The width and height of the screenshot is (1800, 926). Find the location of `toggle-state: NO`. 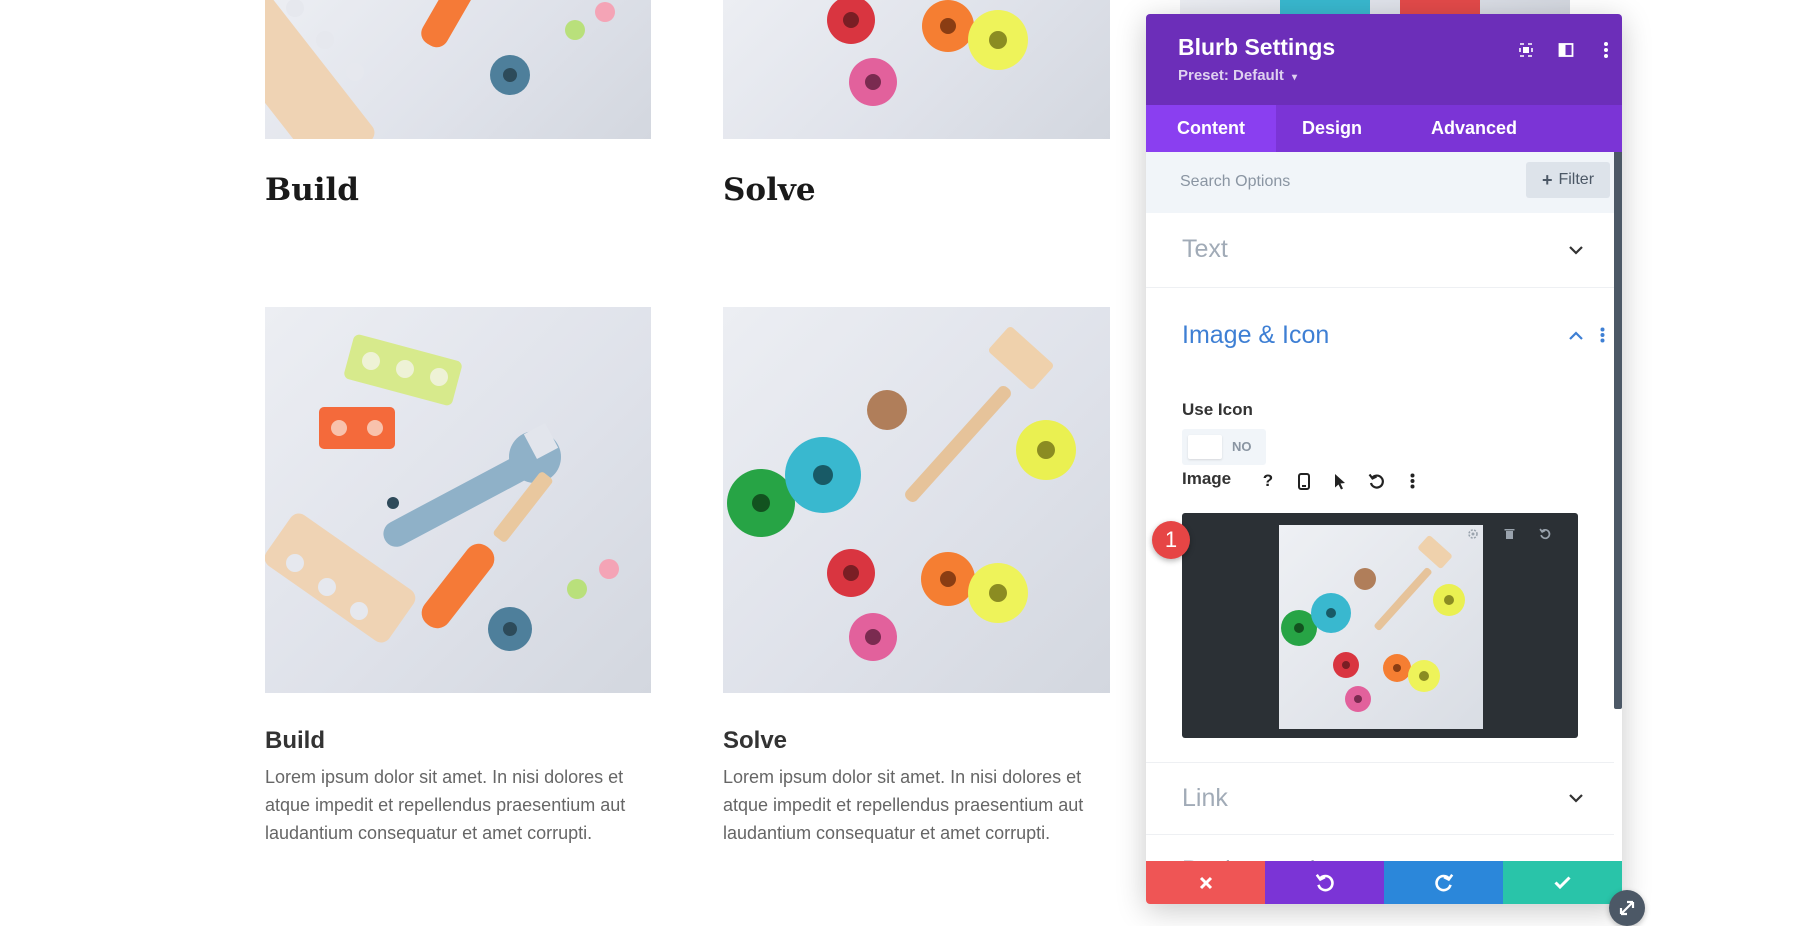

toggle-state: NO is located at coordinates (1242, 446).